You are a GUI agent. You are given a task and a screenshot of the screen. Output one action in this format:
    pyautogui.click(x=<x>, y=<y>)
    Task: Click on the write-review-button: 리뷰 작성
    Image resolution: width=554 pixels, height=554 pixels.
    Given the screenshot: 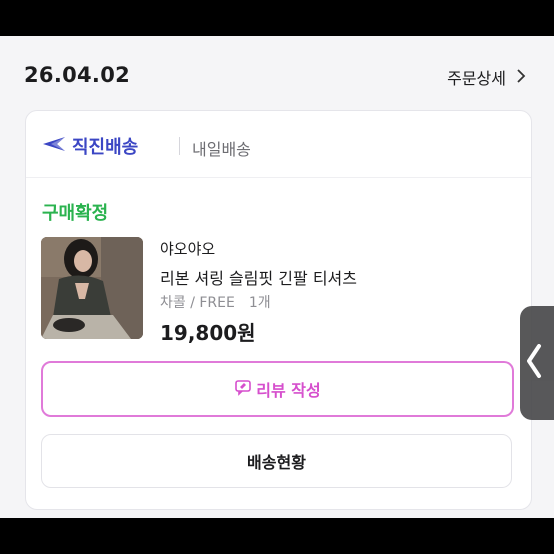 What is the action you would take?
    pyautogui.click(x=277, y=389)
    